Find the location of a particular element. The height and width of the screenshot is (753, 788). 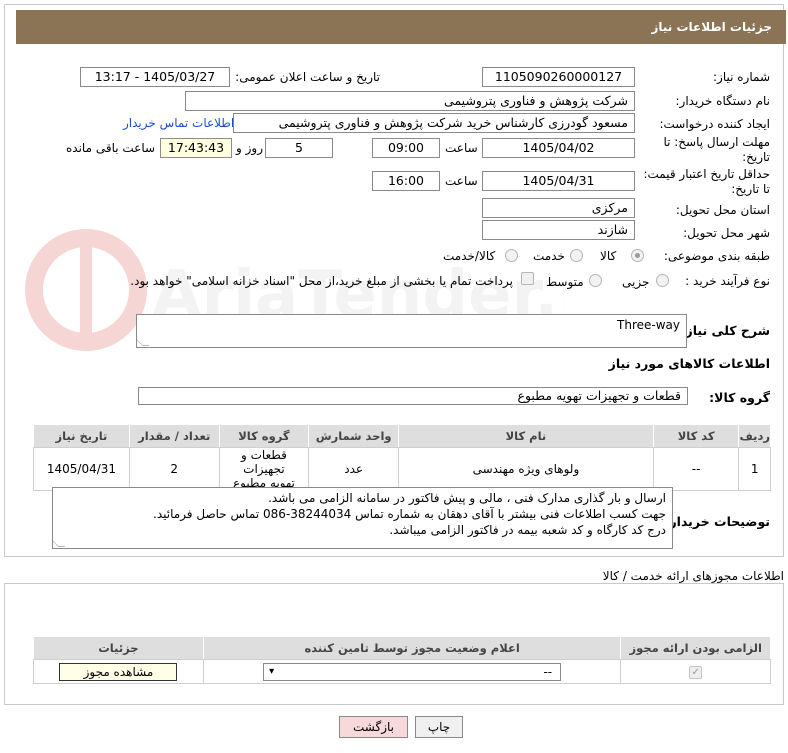

price-validity-time-label: ساعت is located at coordinates (461, 181).